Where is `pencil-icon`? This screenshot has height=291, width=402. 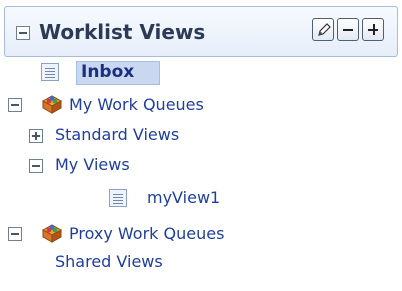
pencil-icon is located at coordinates (324, 29).